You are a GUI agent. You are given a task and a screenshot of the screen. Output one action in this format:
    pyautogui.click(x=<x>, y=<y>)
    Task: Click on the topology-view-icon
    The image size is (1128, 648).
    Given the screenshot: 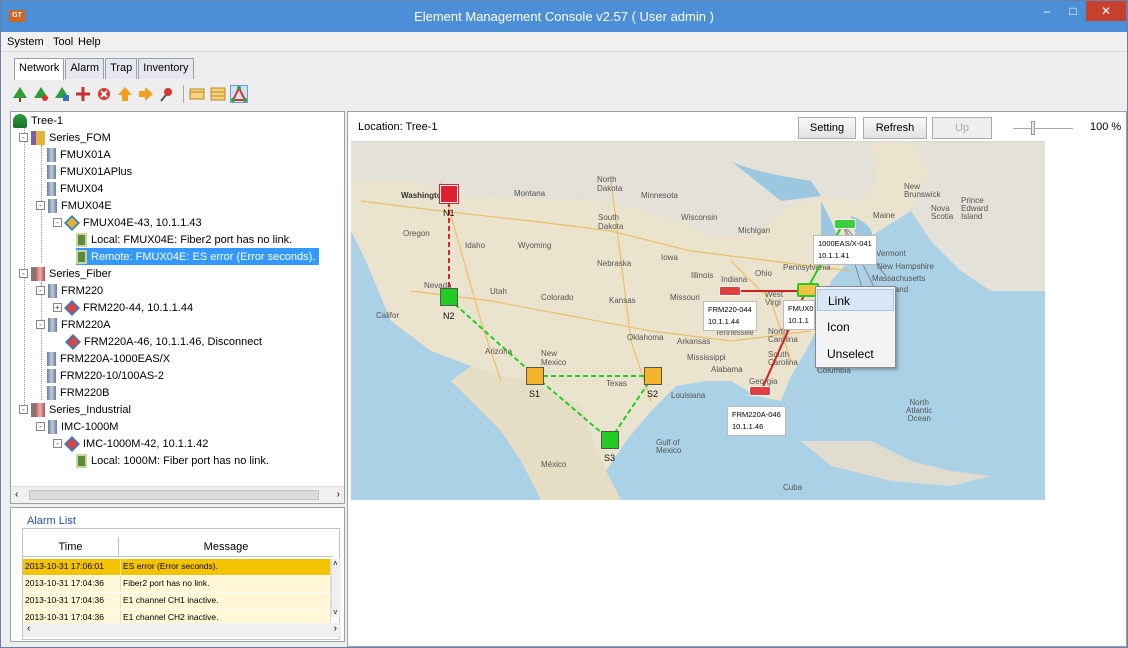 What is the action you would take?
    pyautogui.click(x=239, y=94)
    